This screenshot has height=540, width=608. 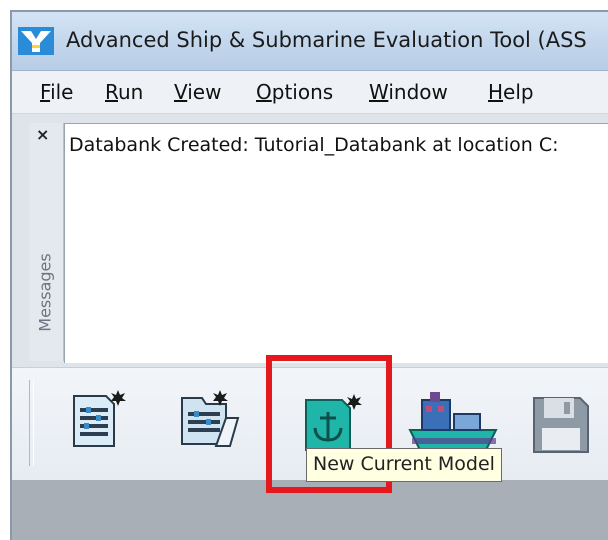 What do you see at coordinates (31, 423) in the screenshot?
I see `toolbar-grip` at bounding box center [31, 423].